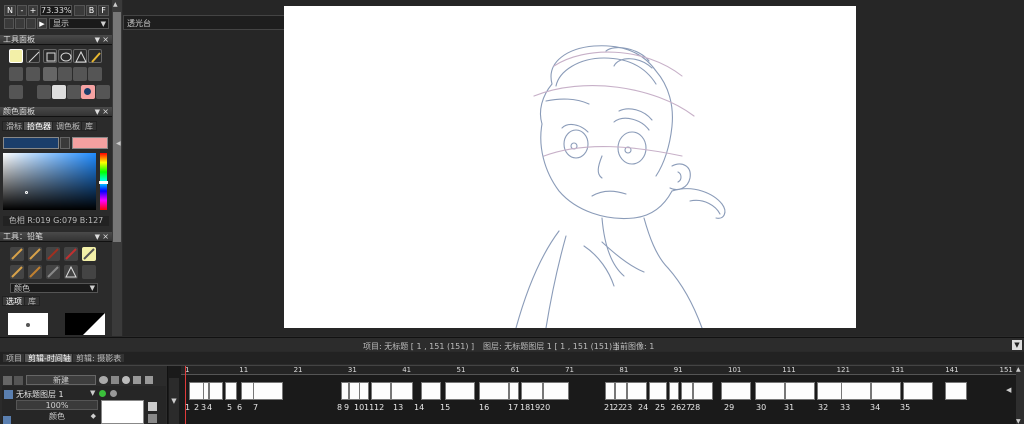  Describe the element at coordinates (16, 74) in the screenshot. I see `bucket-tool` at that location.